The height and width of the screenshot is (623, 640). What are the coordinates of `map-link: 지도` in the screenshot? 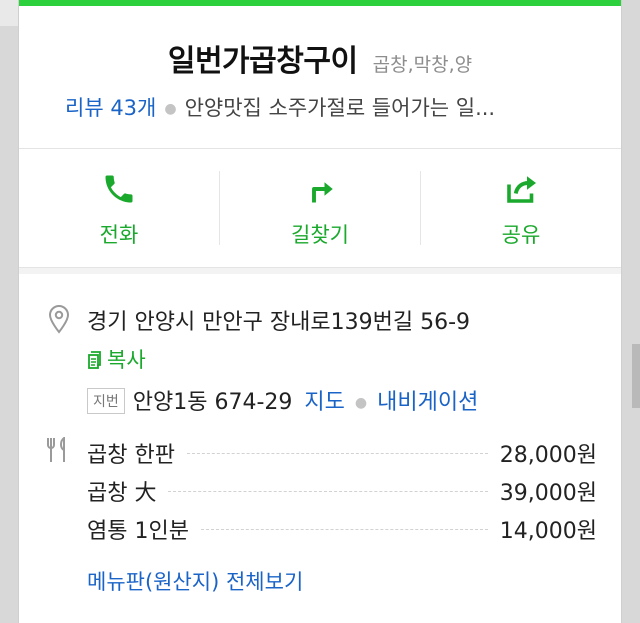 It's located at (324, 402).